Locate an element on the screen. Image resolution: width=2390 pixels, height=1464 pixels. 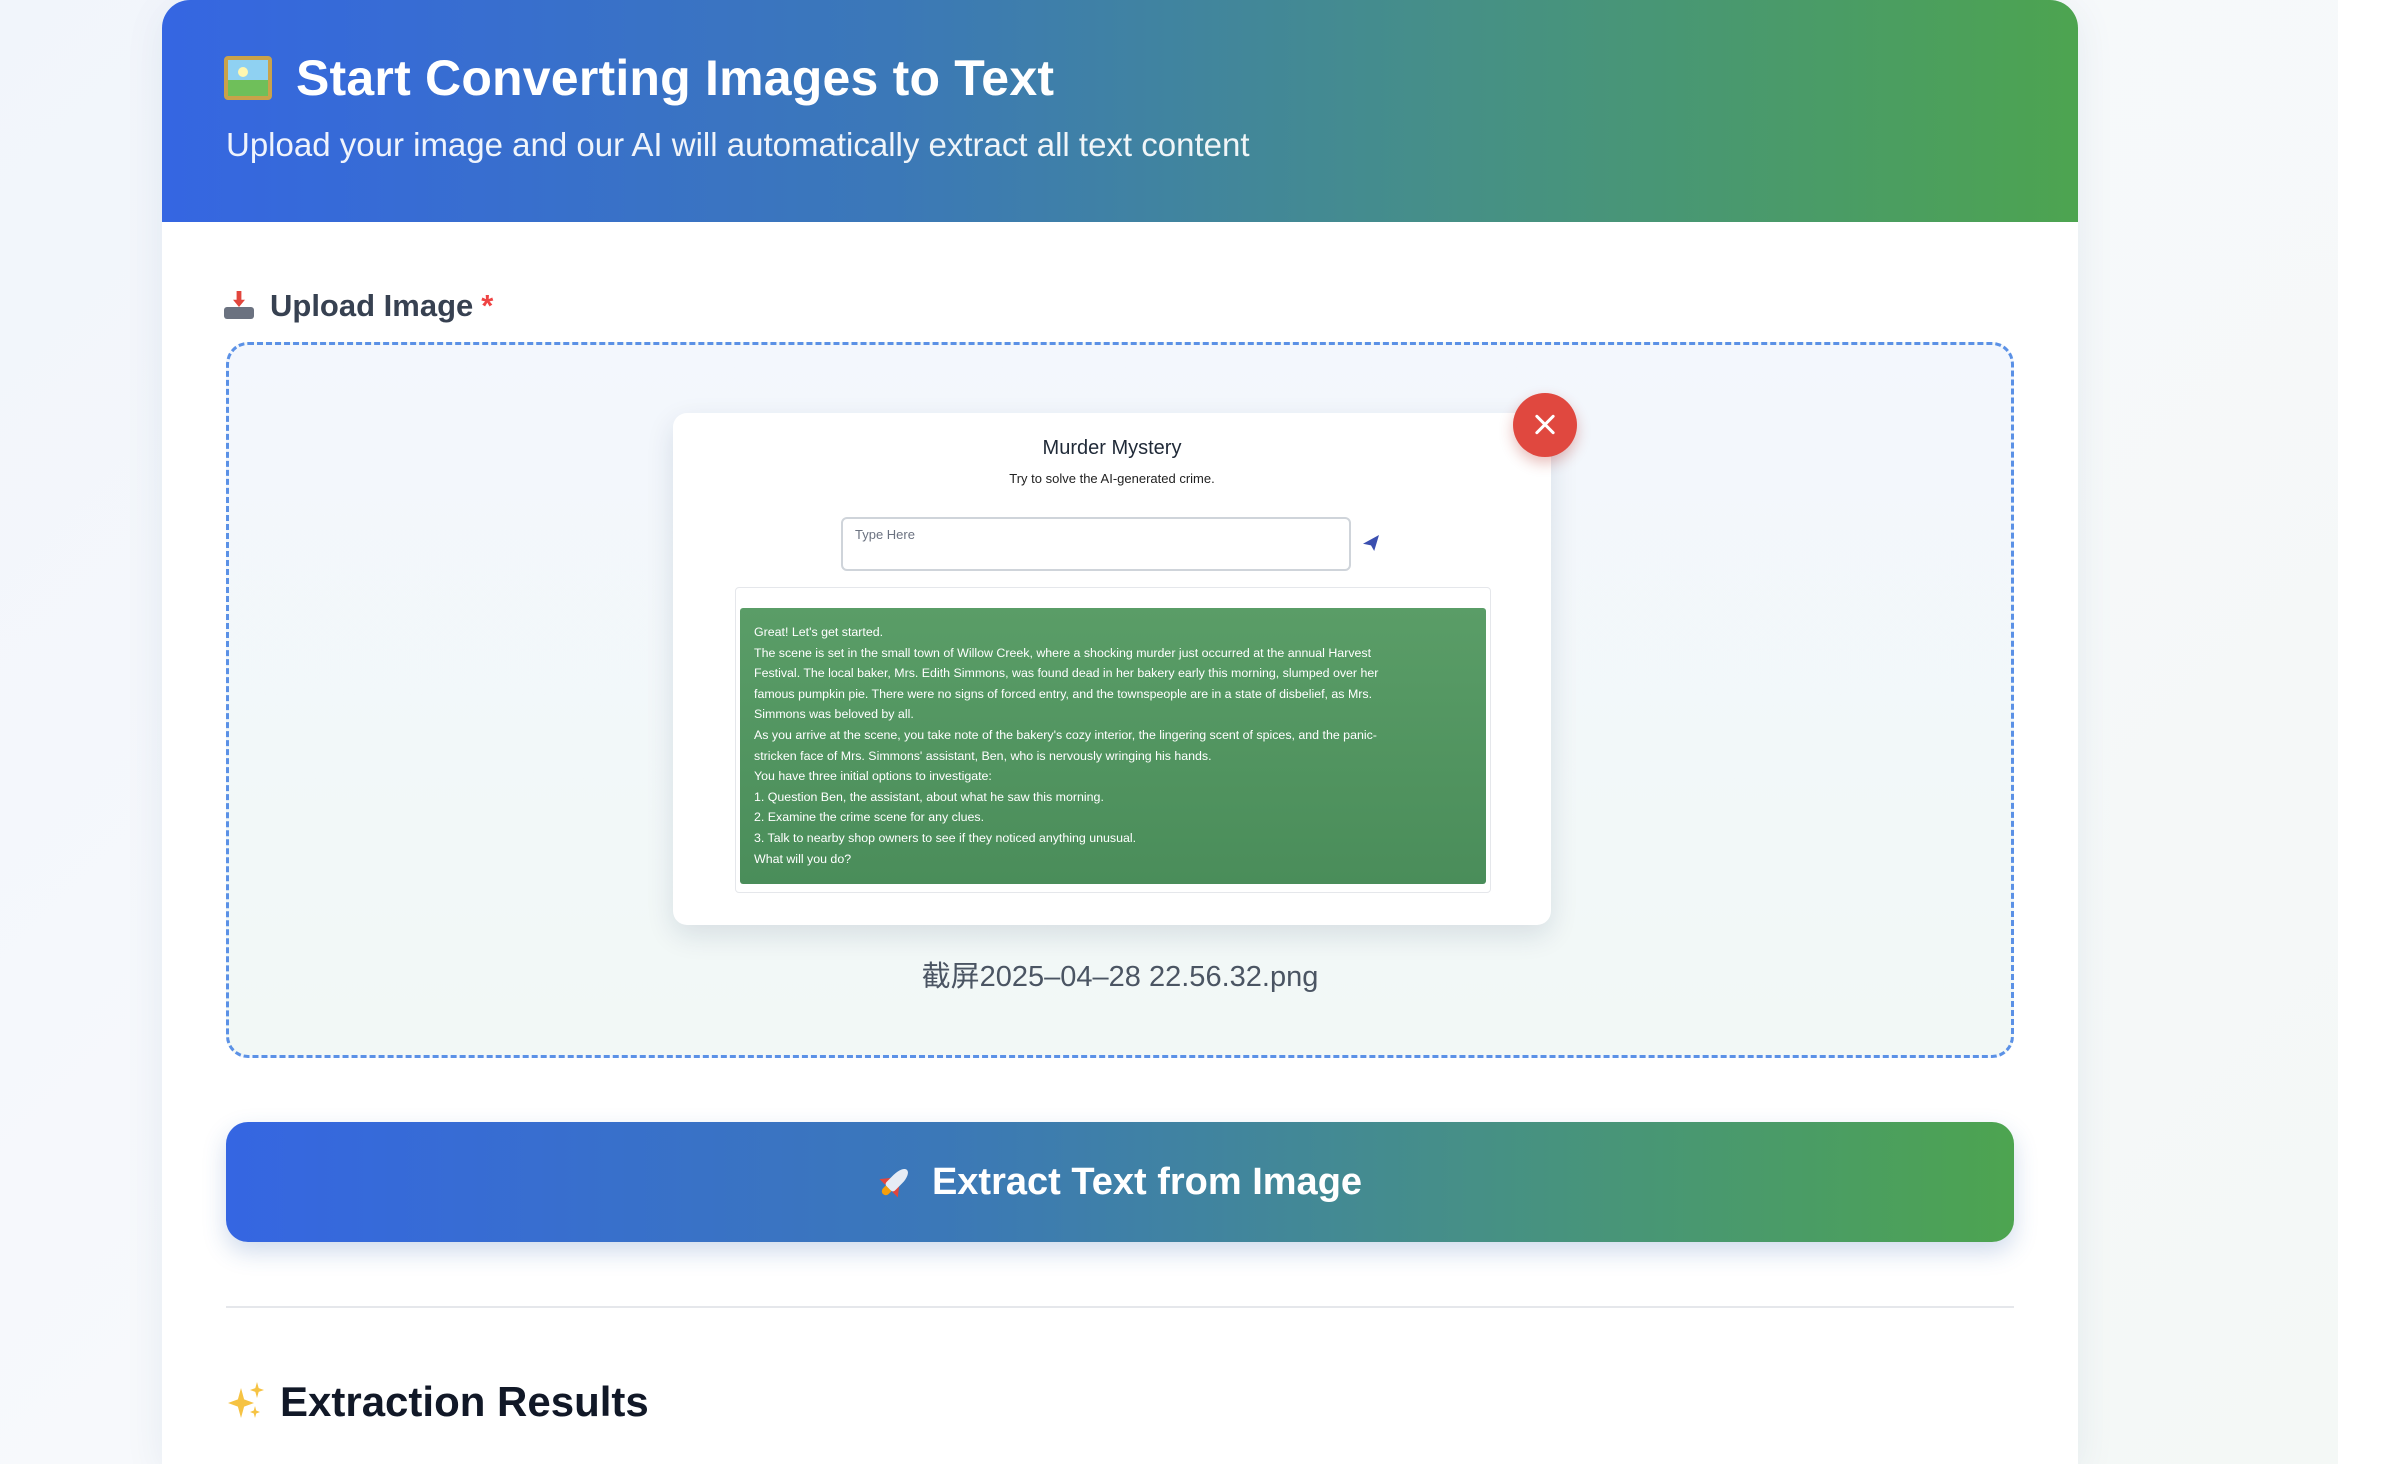
preview-message-line: Simmons was beloved by all. is located at coordinates (834, 714).